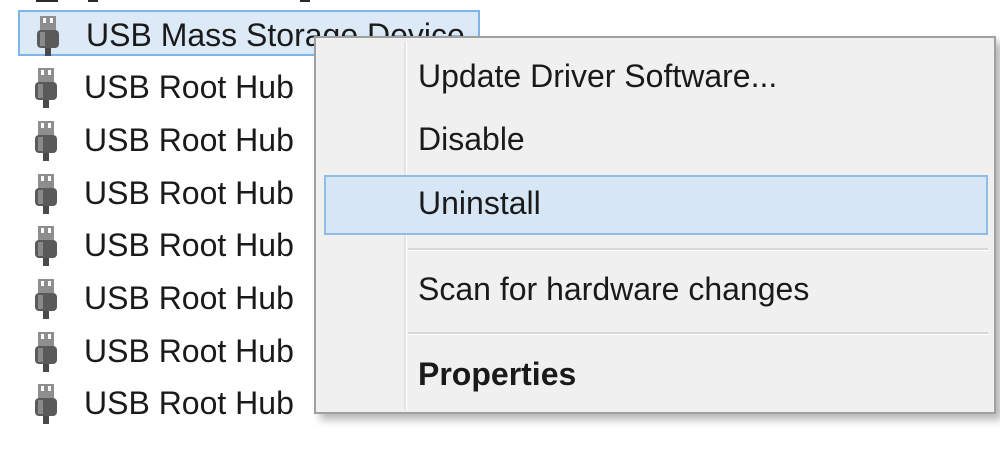 The width and height of the screenshot is (1000, 460). Describe the element at coordinates (479, 203) in the screenshot. I see `menu-item-label: Uninstall` at that location.